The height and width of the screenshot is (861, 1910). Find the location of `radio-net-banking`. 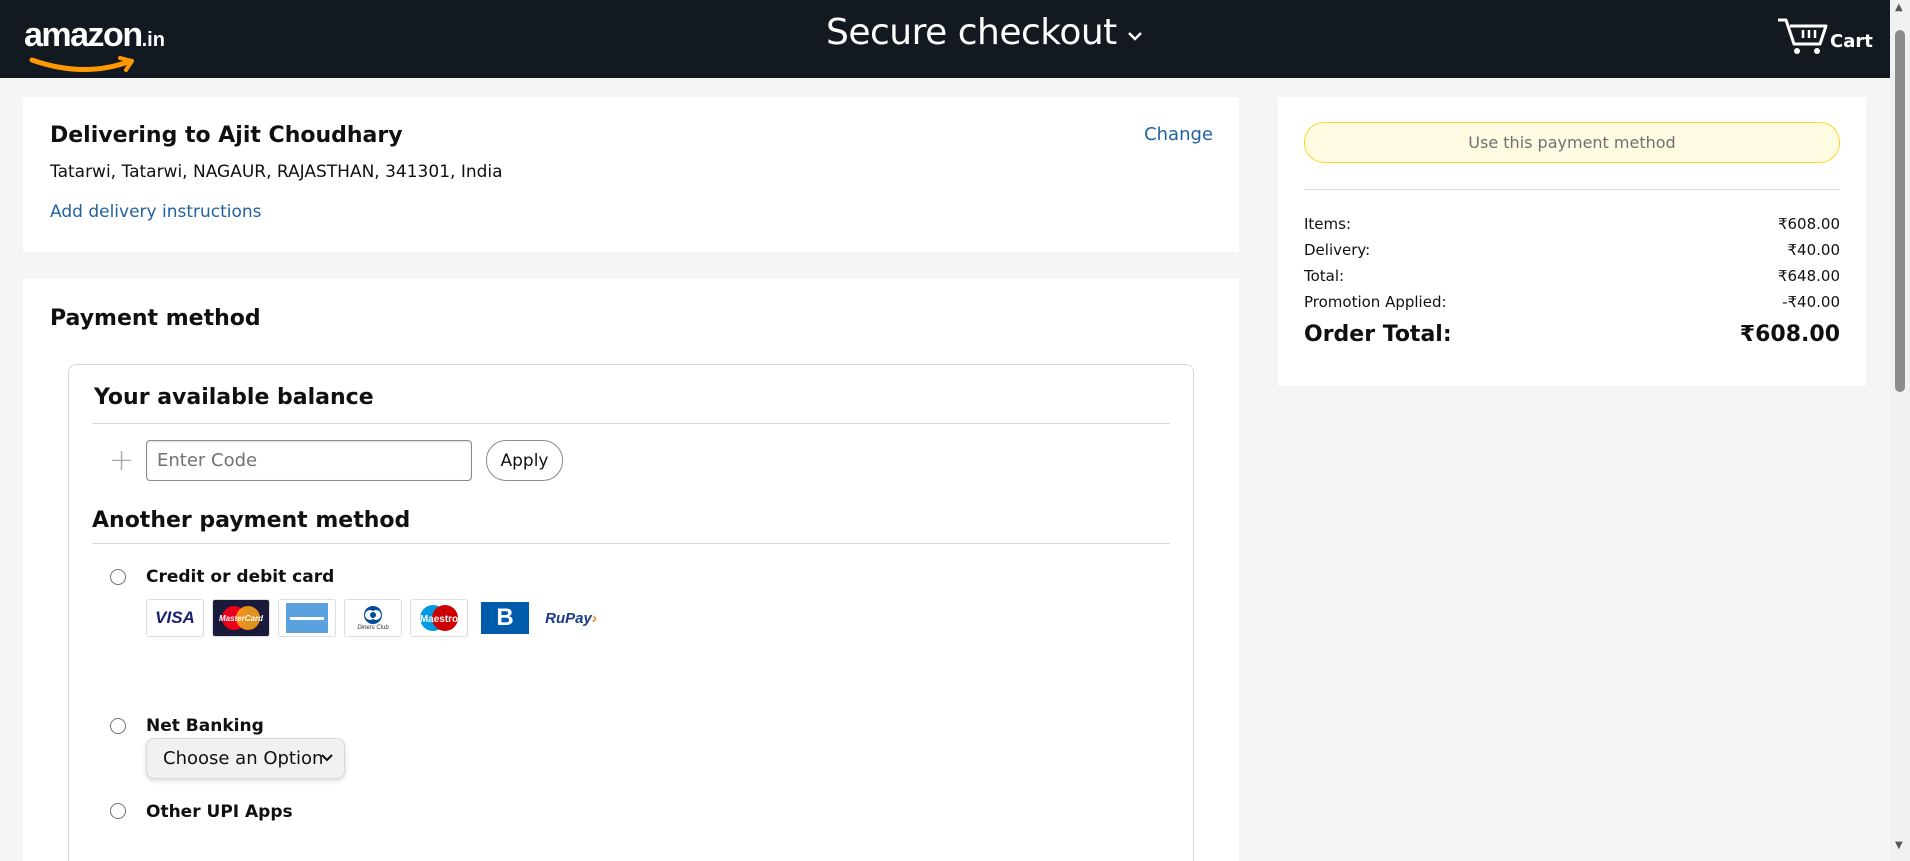

radio-net-banking is located at coordinates (118, 726).